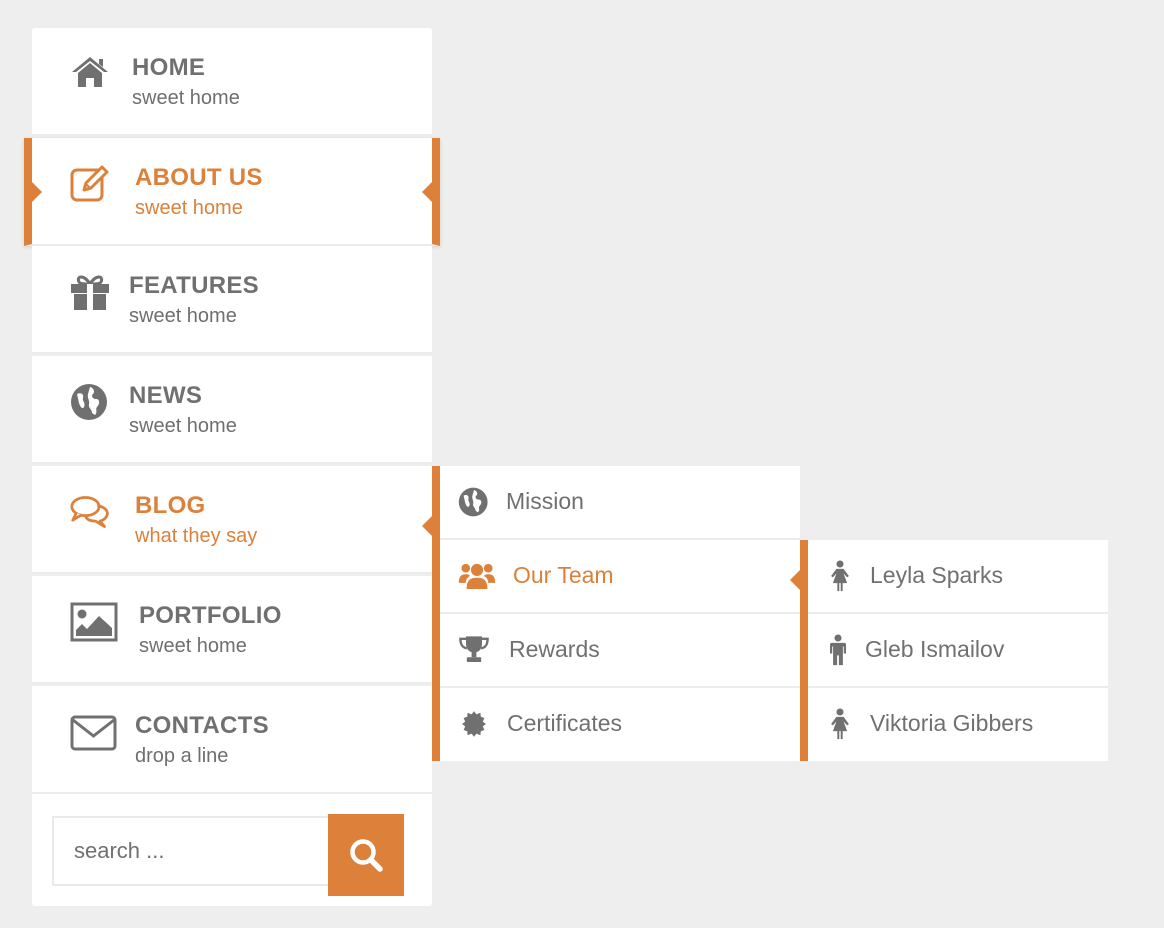 This screenshot has width=1164, height=928. Describe the element at coordinates (554, 649) in the screenshot. I see `submenu-item-label: Rewards` at that location.